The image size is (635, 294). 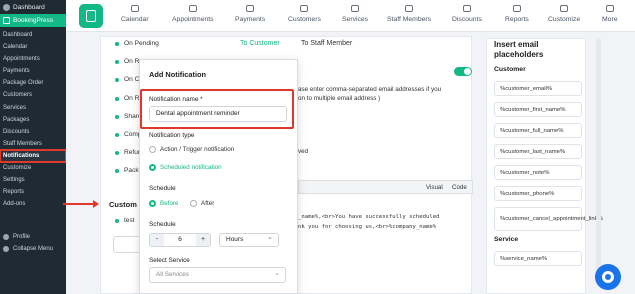 What do you see at coordinates (304, 19) in the screenshot?
I see `nav-customers-label: Customers` at bounding box center [304, 19].